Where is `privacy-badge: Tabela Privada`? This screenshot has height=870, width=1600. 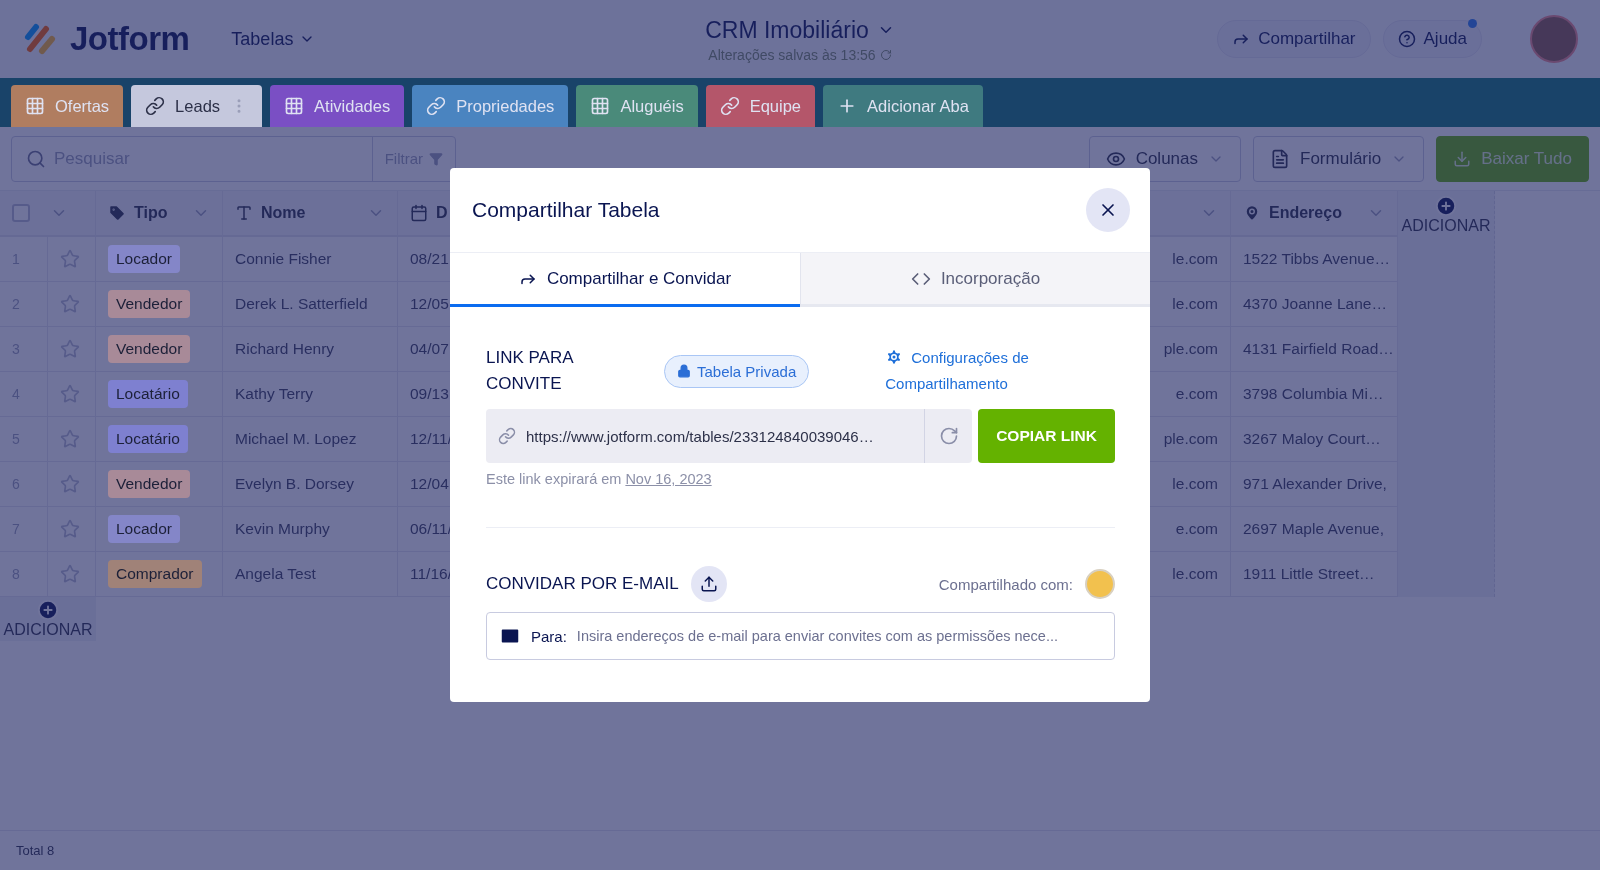
privacy-badge: Tabela Privada is located at coordinates (737, 371).